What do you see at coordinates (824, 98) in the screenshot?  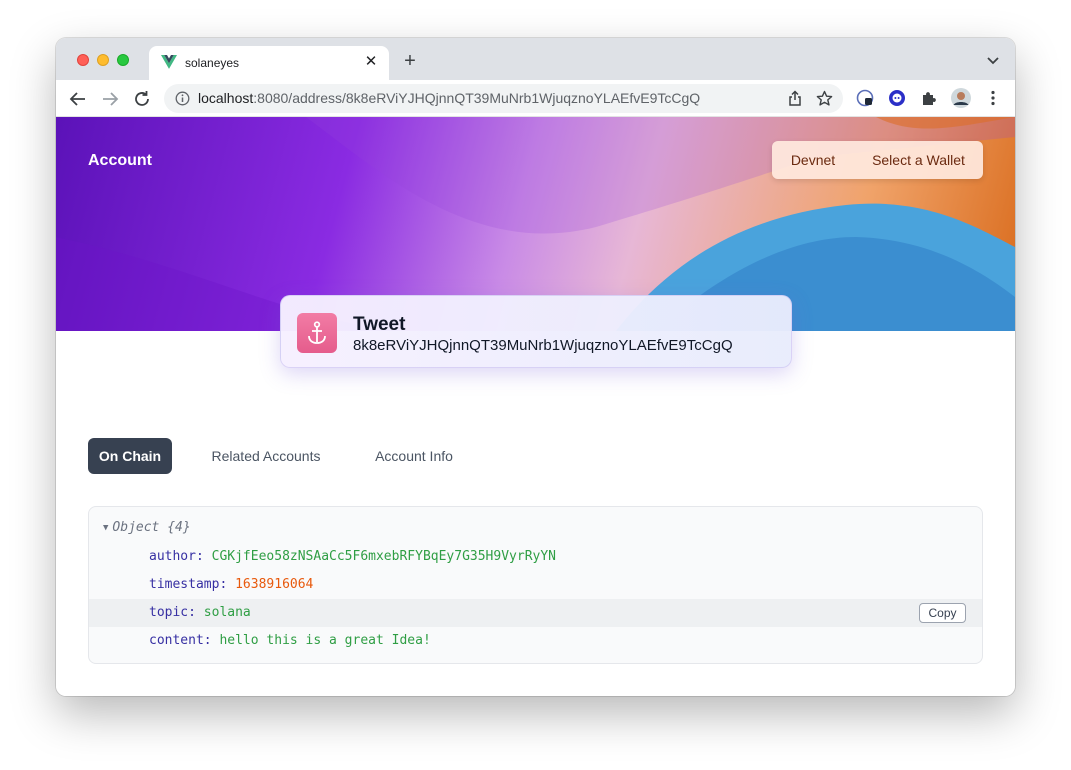 I see `bookmark-star-icon` at bounding box center [824, 98].